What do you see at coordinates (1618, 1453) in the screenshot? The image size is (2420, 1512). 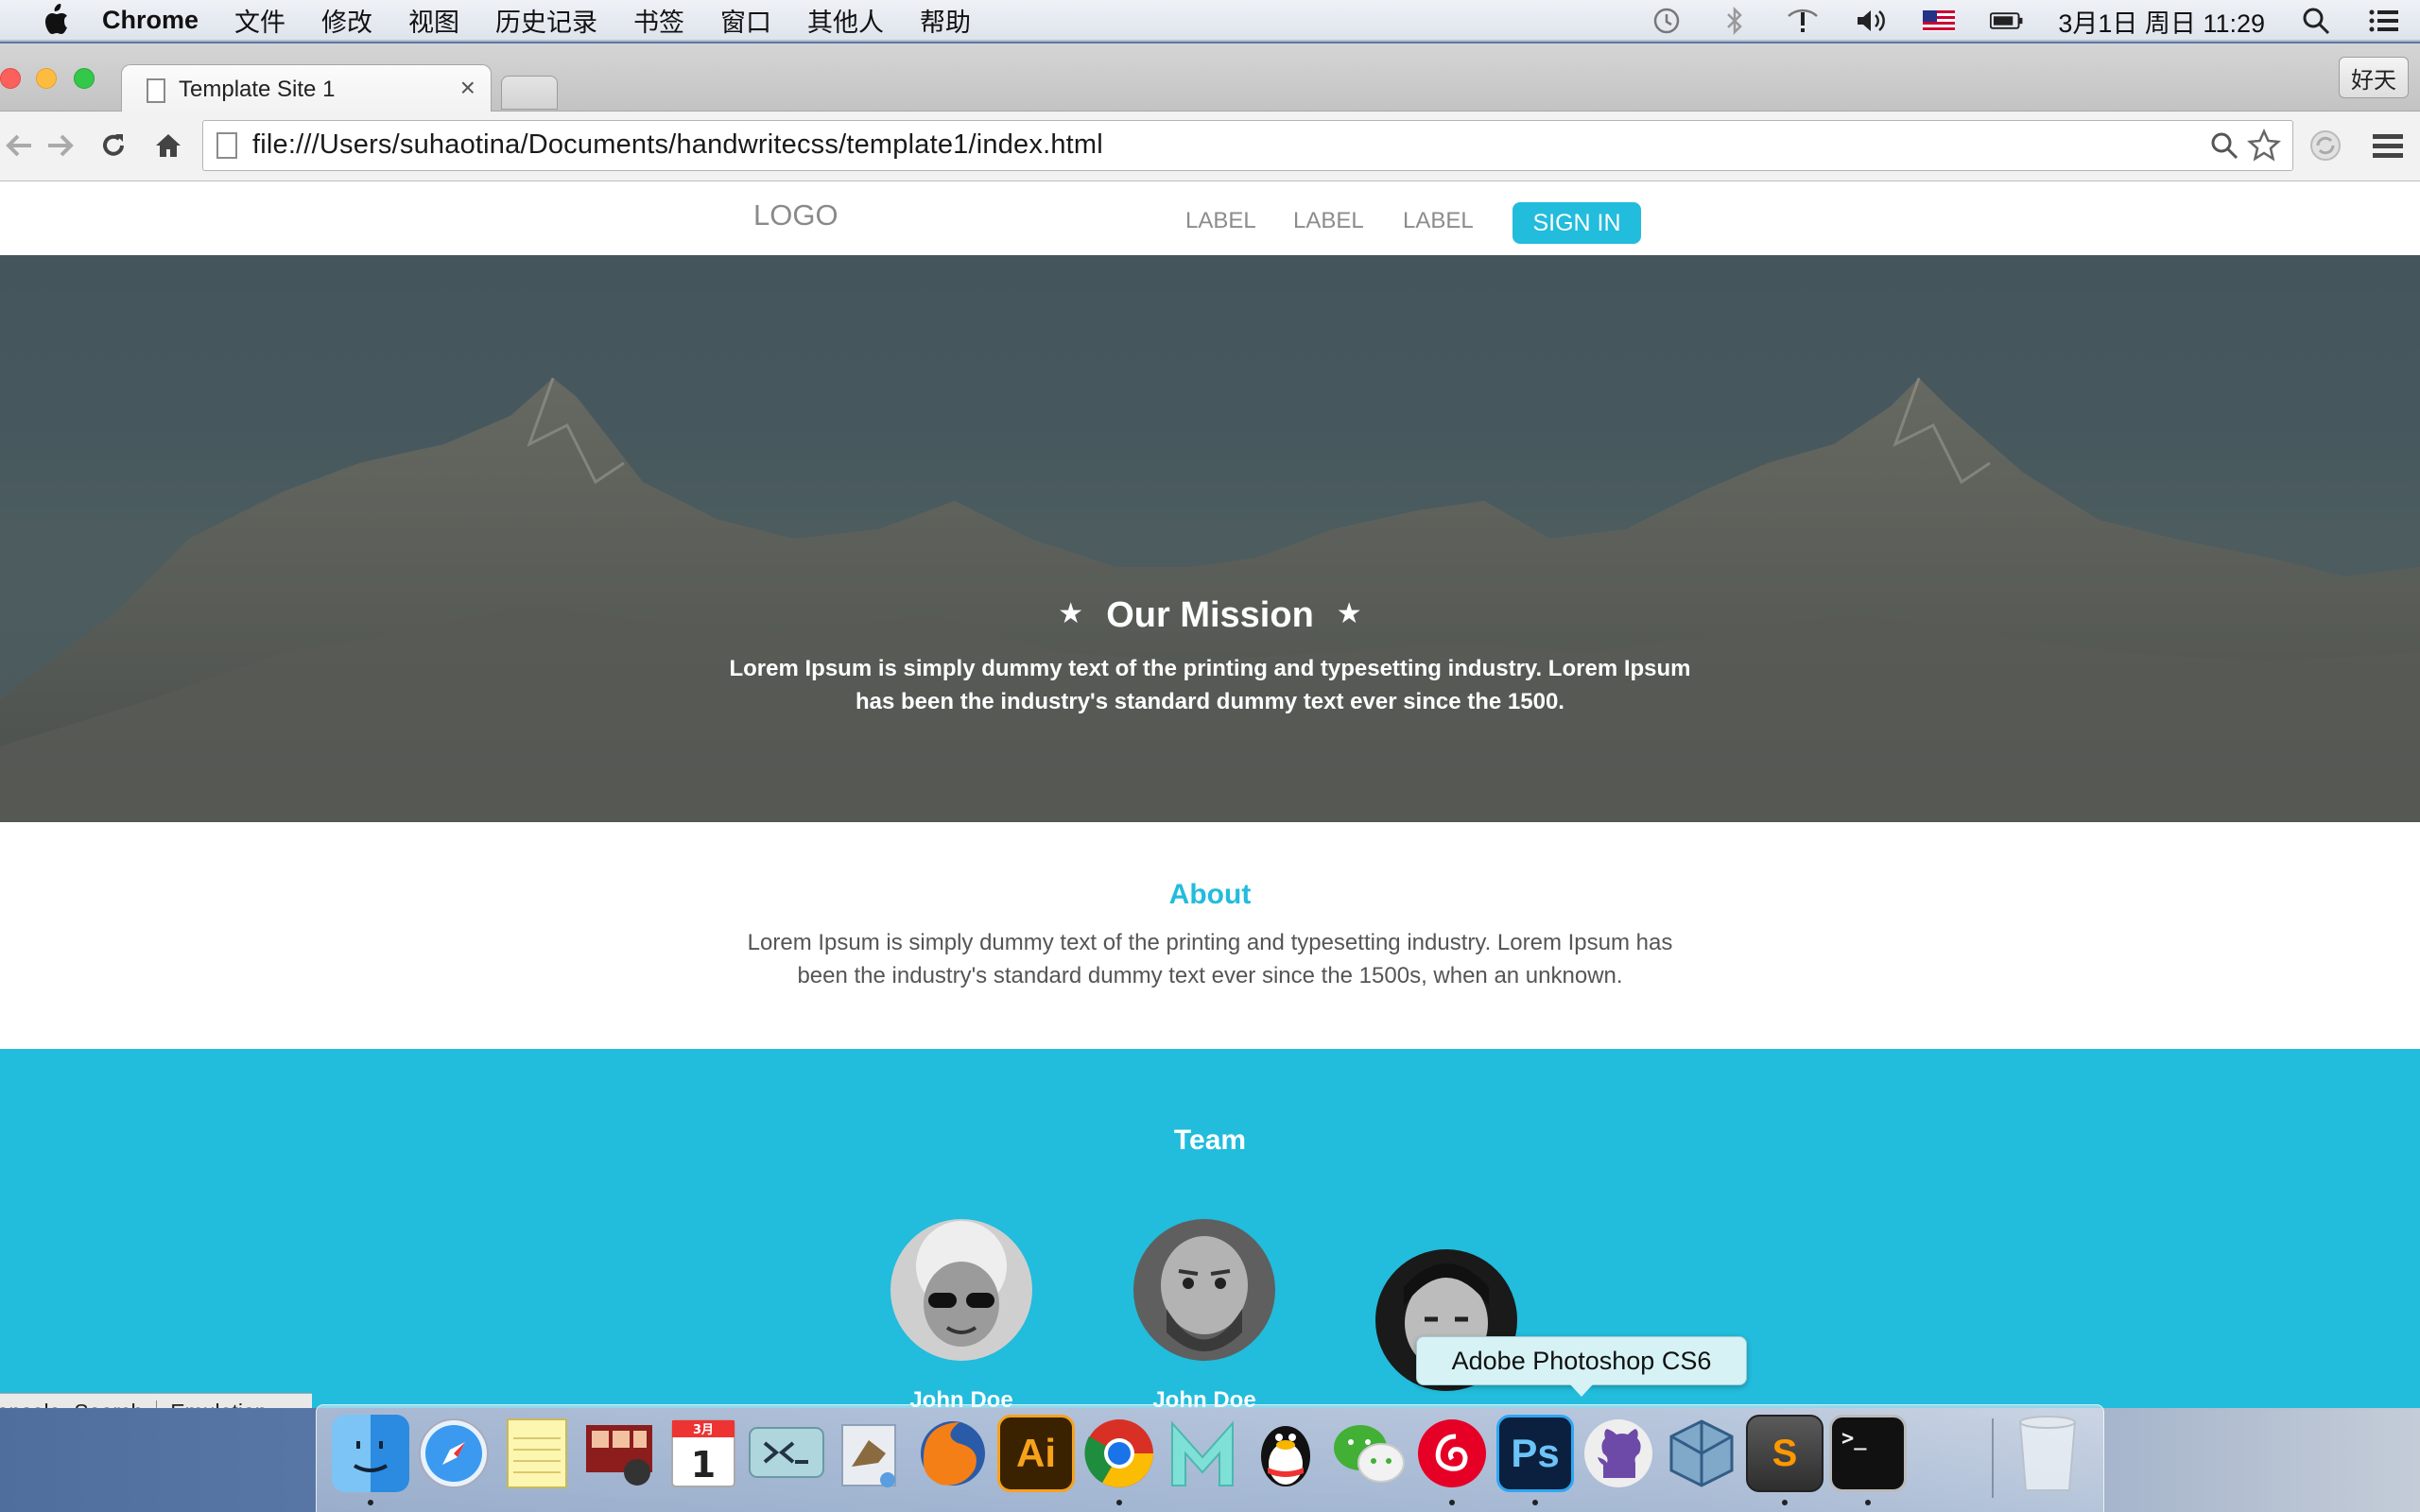 I see `github-icon` at bounding box center [1618, 1453].